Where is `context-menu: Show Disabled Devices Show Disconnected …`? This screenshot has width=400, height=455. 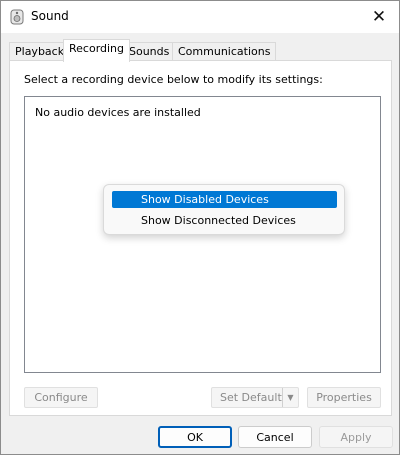 context-menu: Show Disabled Devices Show Disconnected … is located at coordinates (224, 209).